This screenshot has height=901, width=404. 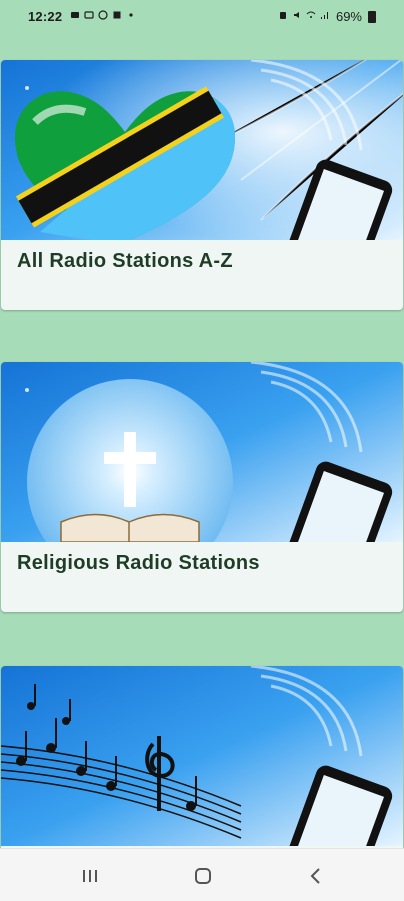 I want to click on status-left-icons, so click(x=103, y=15).